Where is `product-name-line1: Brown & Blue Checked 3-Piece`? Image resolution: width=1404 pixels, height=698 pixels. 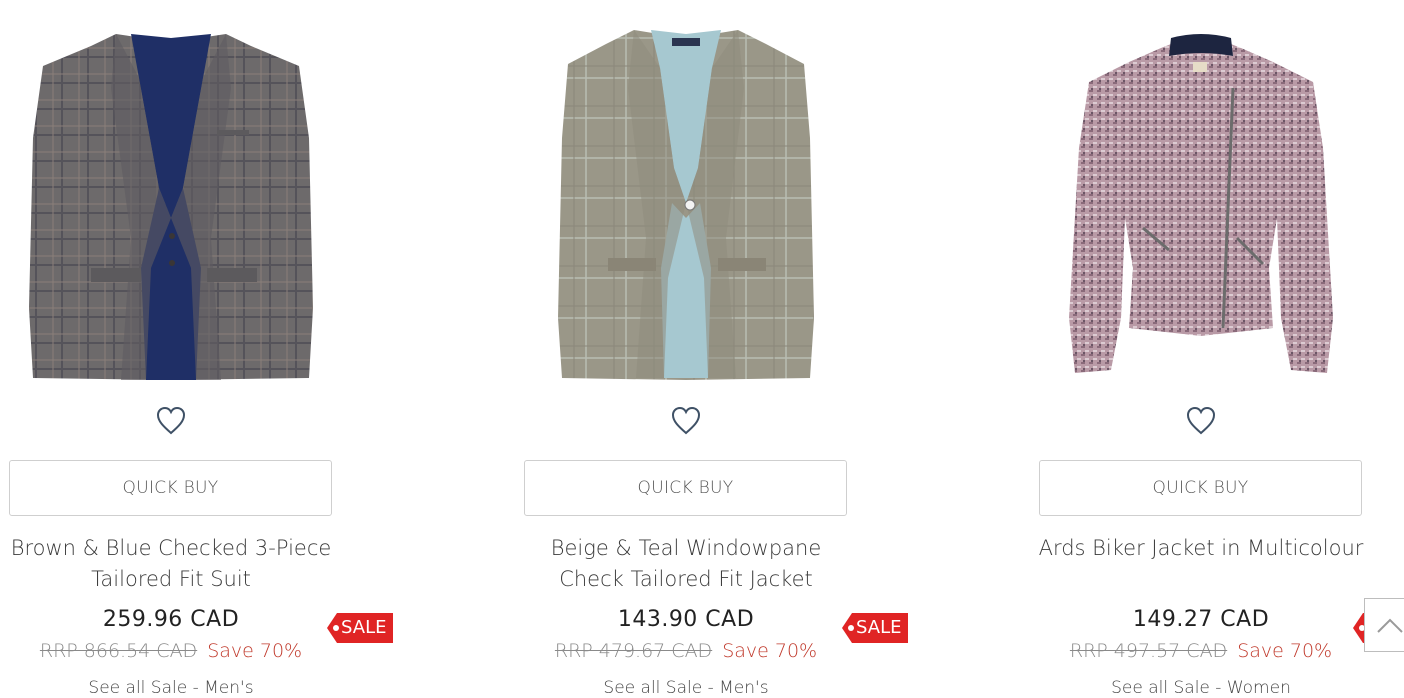 product-name-line1: Brown & Blue Checked 3-Piece is located at coordinates (185, 548).